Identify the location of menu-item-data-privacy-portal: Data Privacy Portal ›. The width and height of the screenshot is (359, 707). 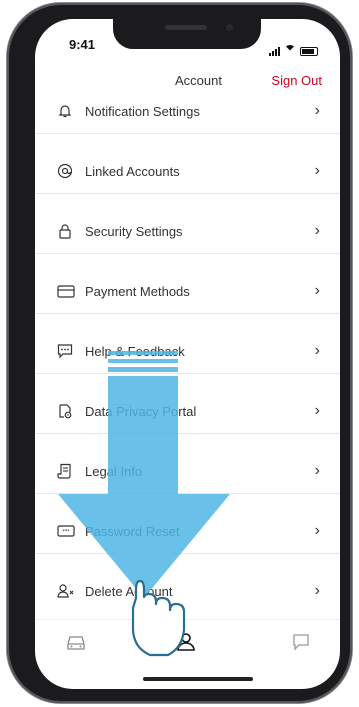
(187, 411).